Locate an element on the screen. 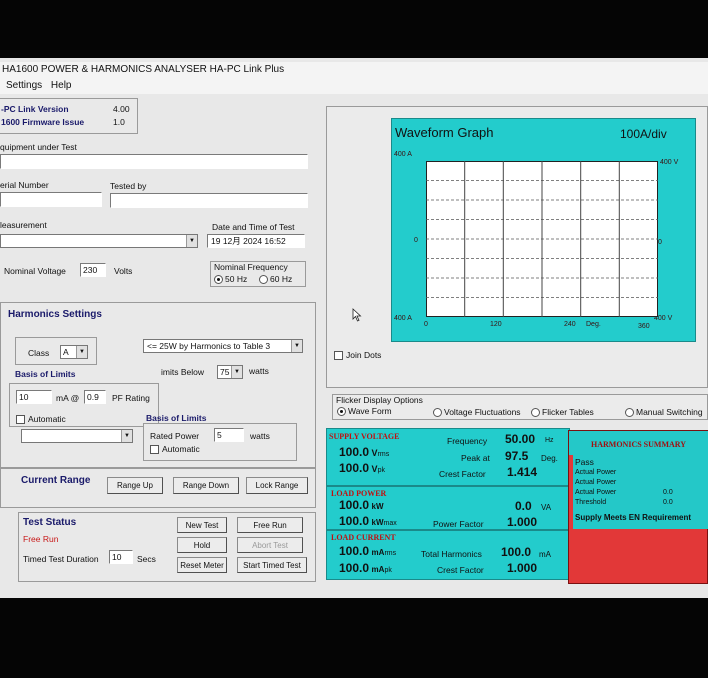 This screenshot has width=708, height=678. date-time-field: 19 12月 2024 16:52 is located at coordinates (256, 241).